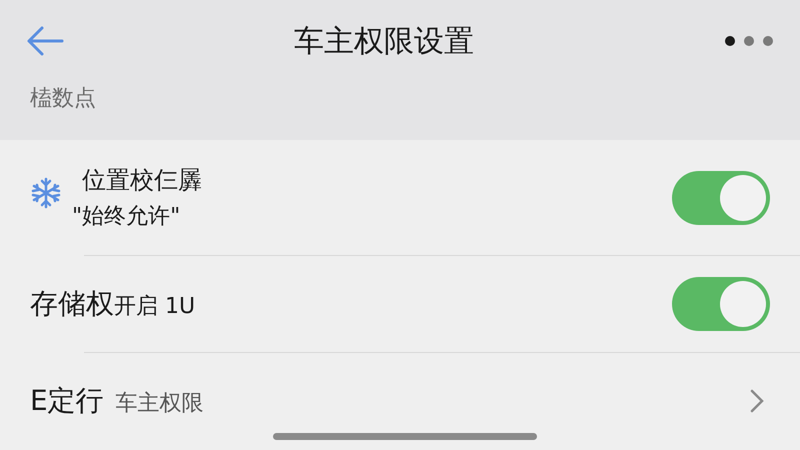 This screenshot has height=450, width=800. Describe the element at coordinates (749, 41) in the screenshot. I see `more-icon` at that location.